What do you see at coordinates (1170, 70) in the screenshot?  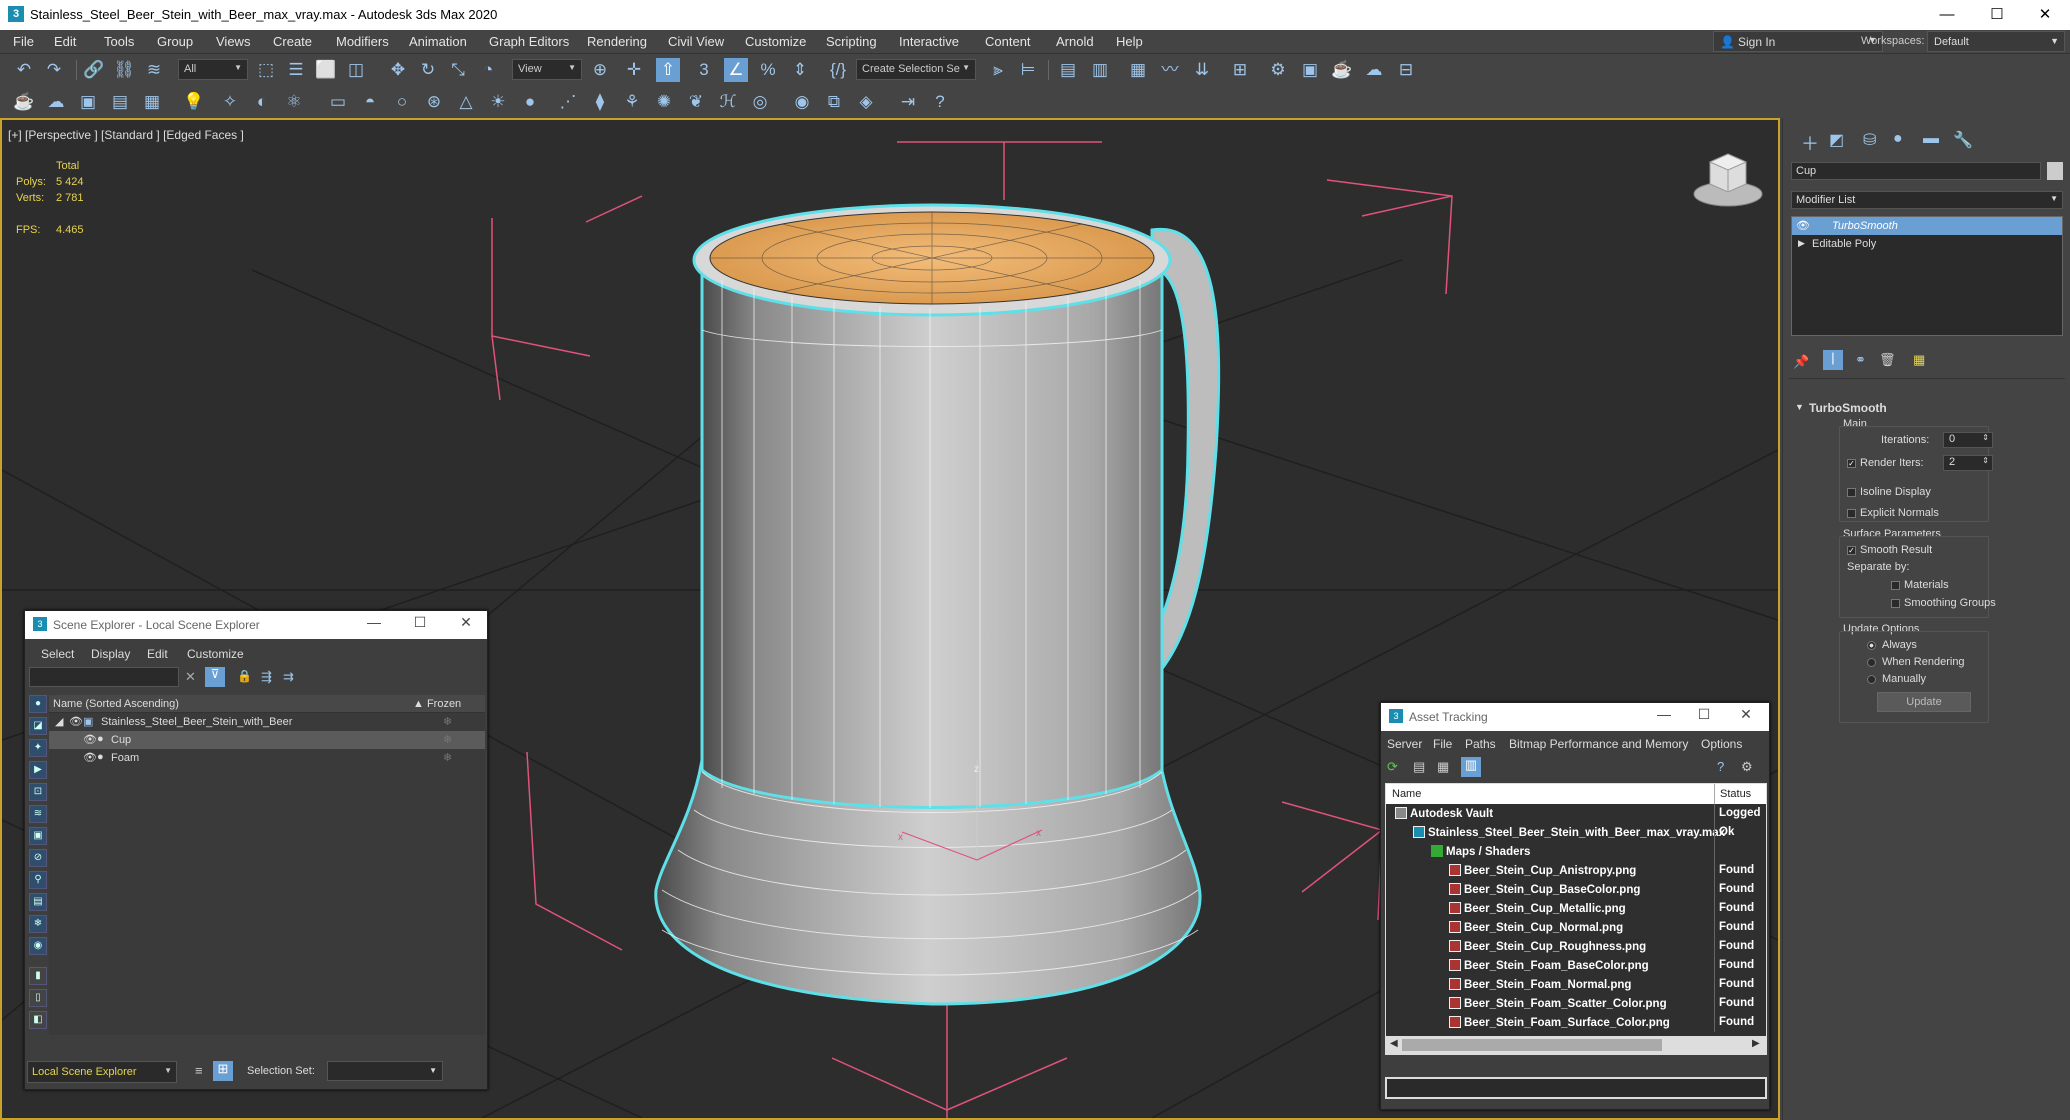 I see `curve-editor-icon: 〰` at bounding box center [1170, 70].